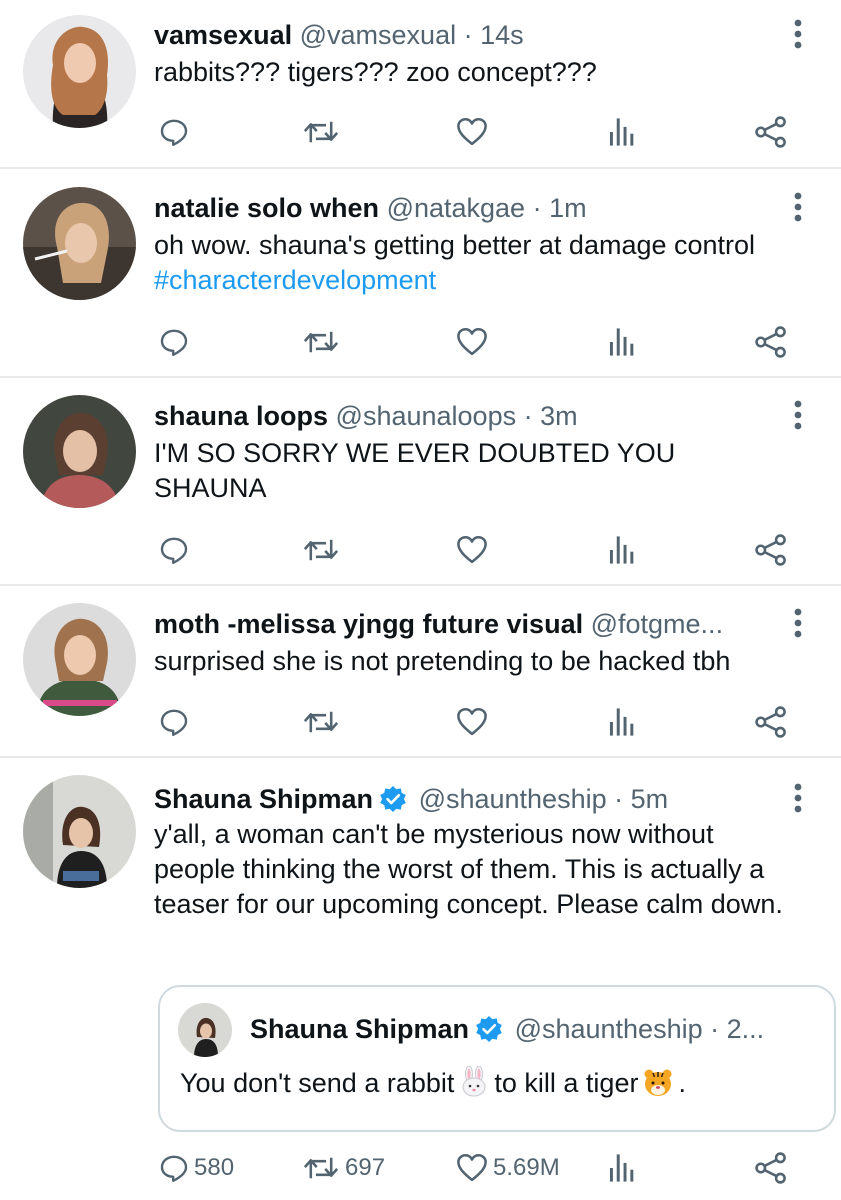 Image resolution: width=841 pixels, height=1200 pixels. Describe the element at coordinates (474, 1082) in the screenshot. I see `rabbit-emoji-icon` at that location.